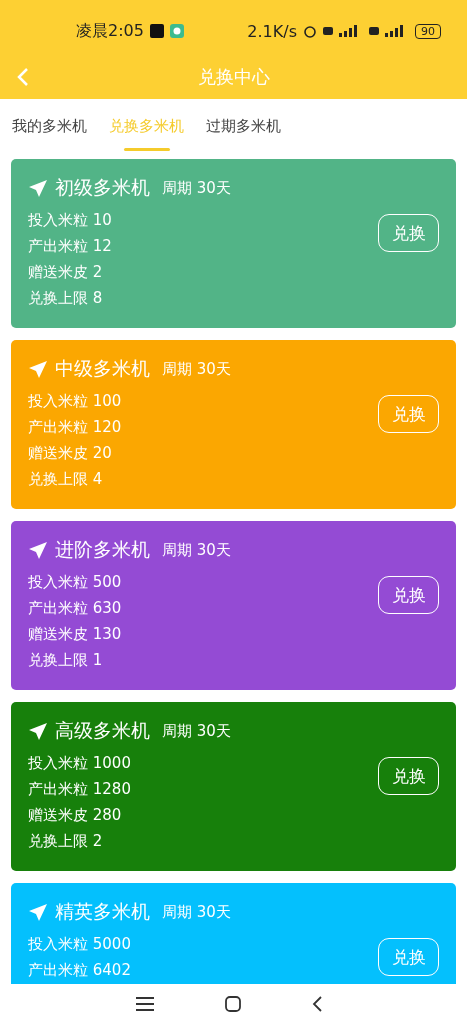  I want to click on machine-detail: 产出米粒 630, so click(75, 608).